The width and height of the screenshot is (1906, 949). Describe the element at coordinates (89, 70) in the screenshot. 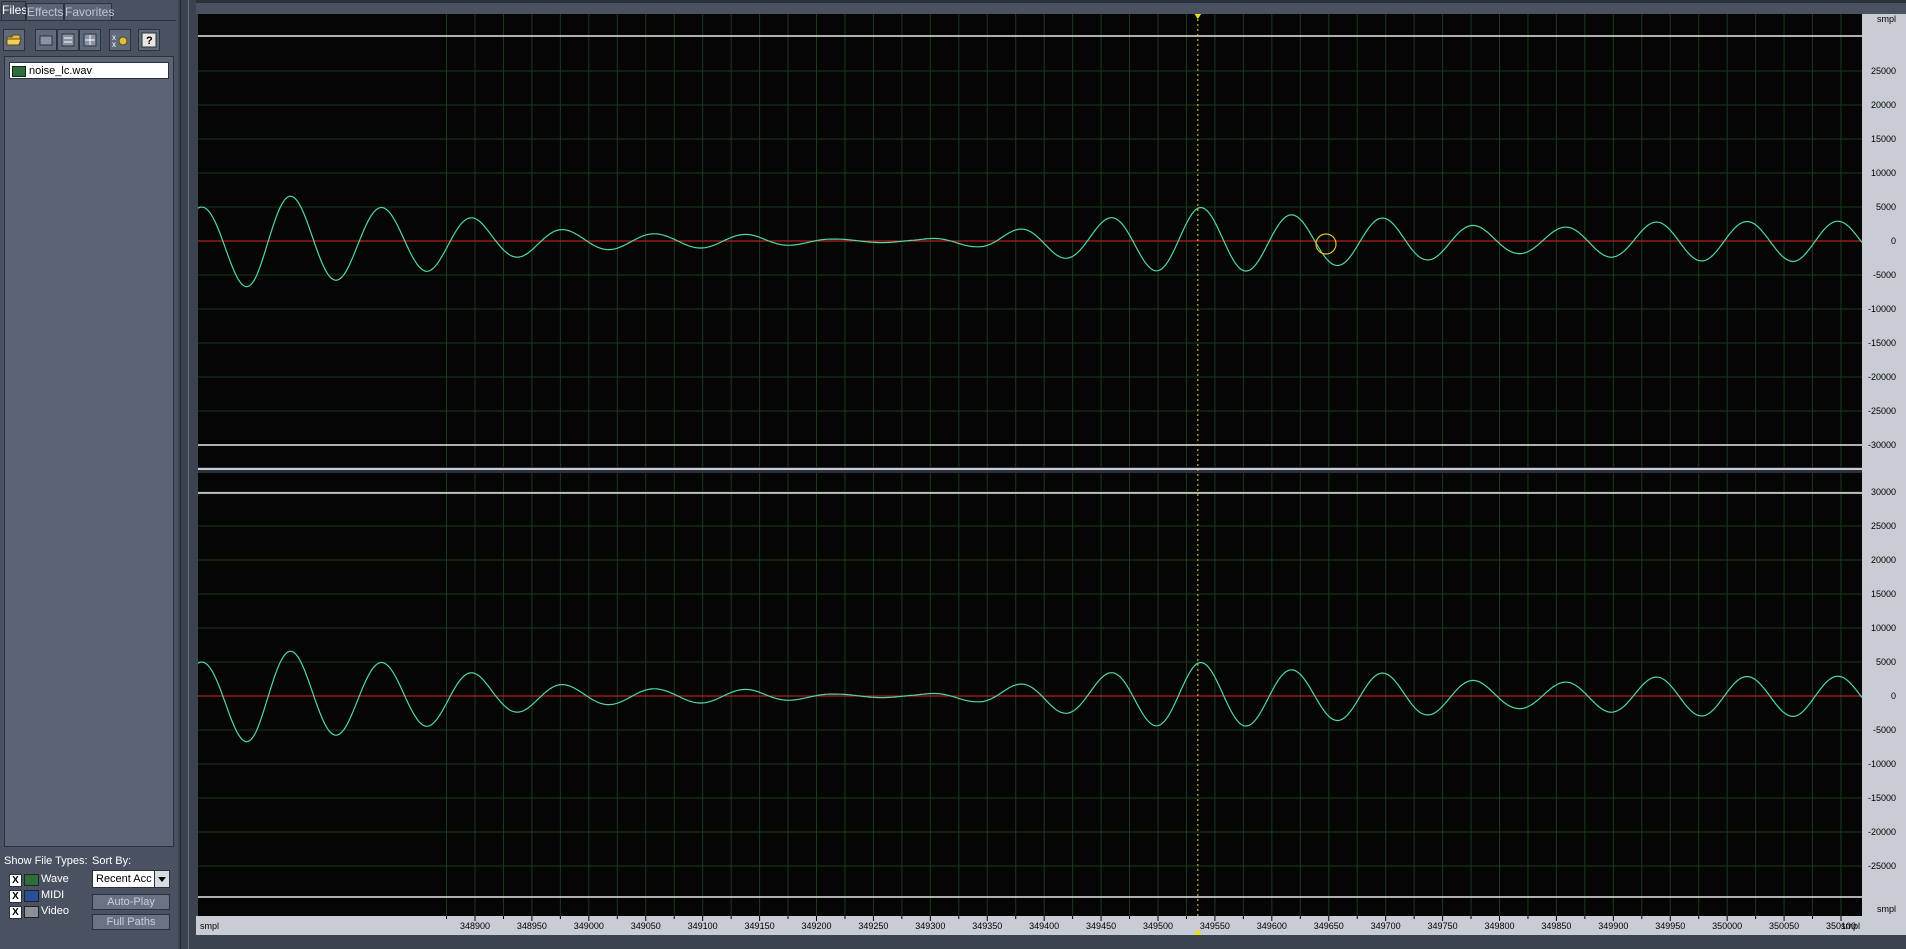

I see `list-item: noise_lc.wav` at that location.